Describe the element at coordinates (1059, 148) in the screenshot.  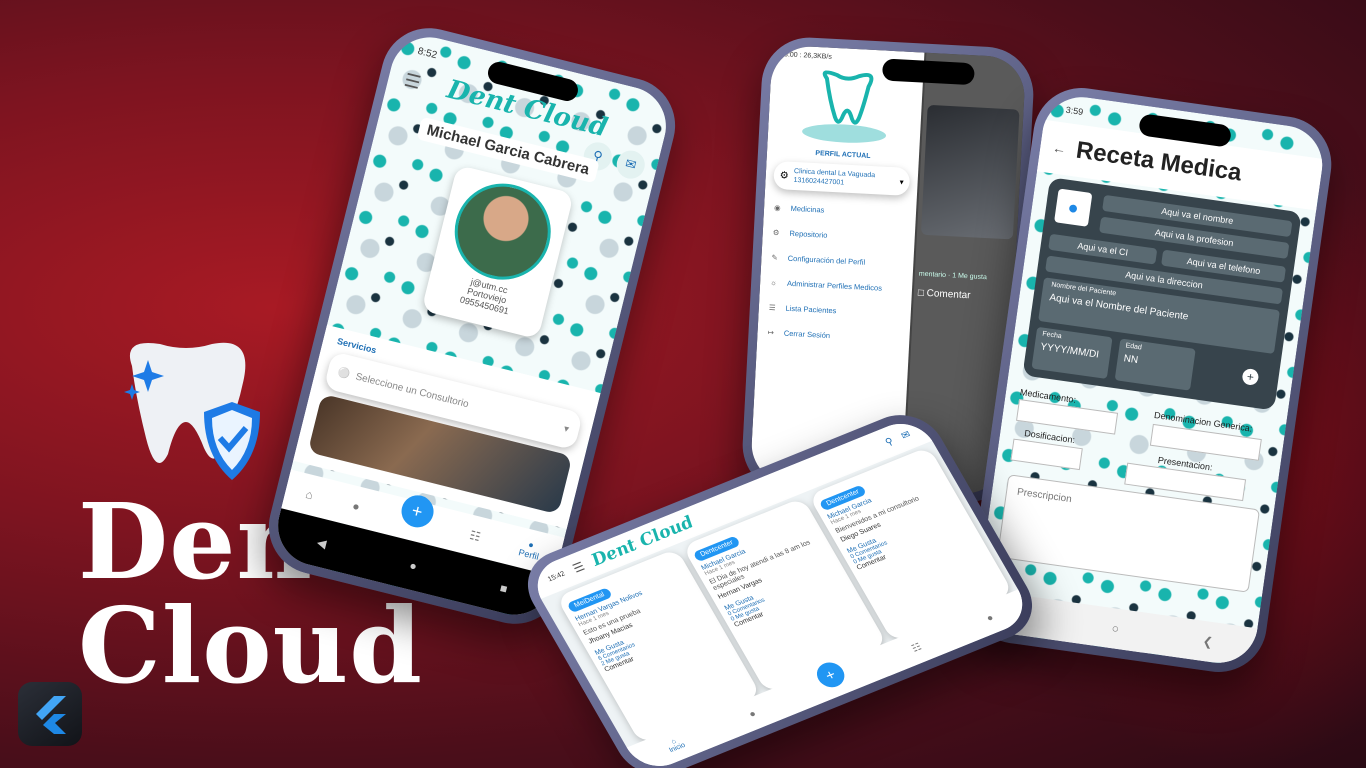
I see `back-arrow-icon: ←` at that location.